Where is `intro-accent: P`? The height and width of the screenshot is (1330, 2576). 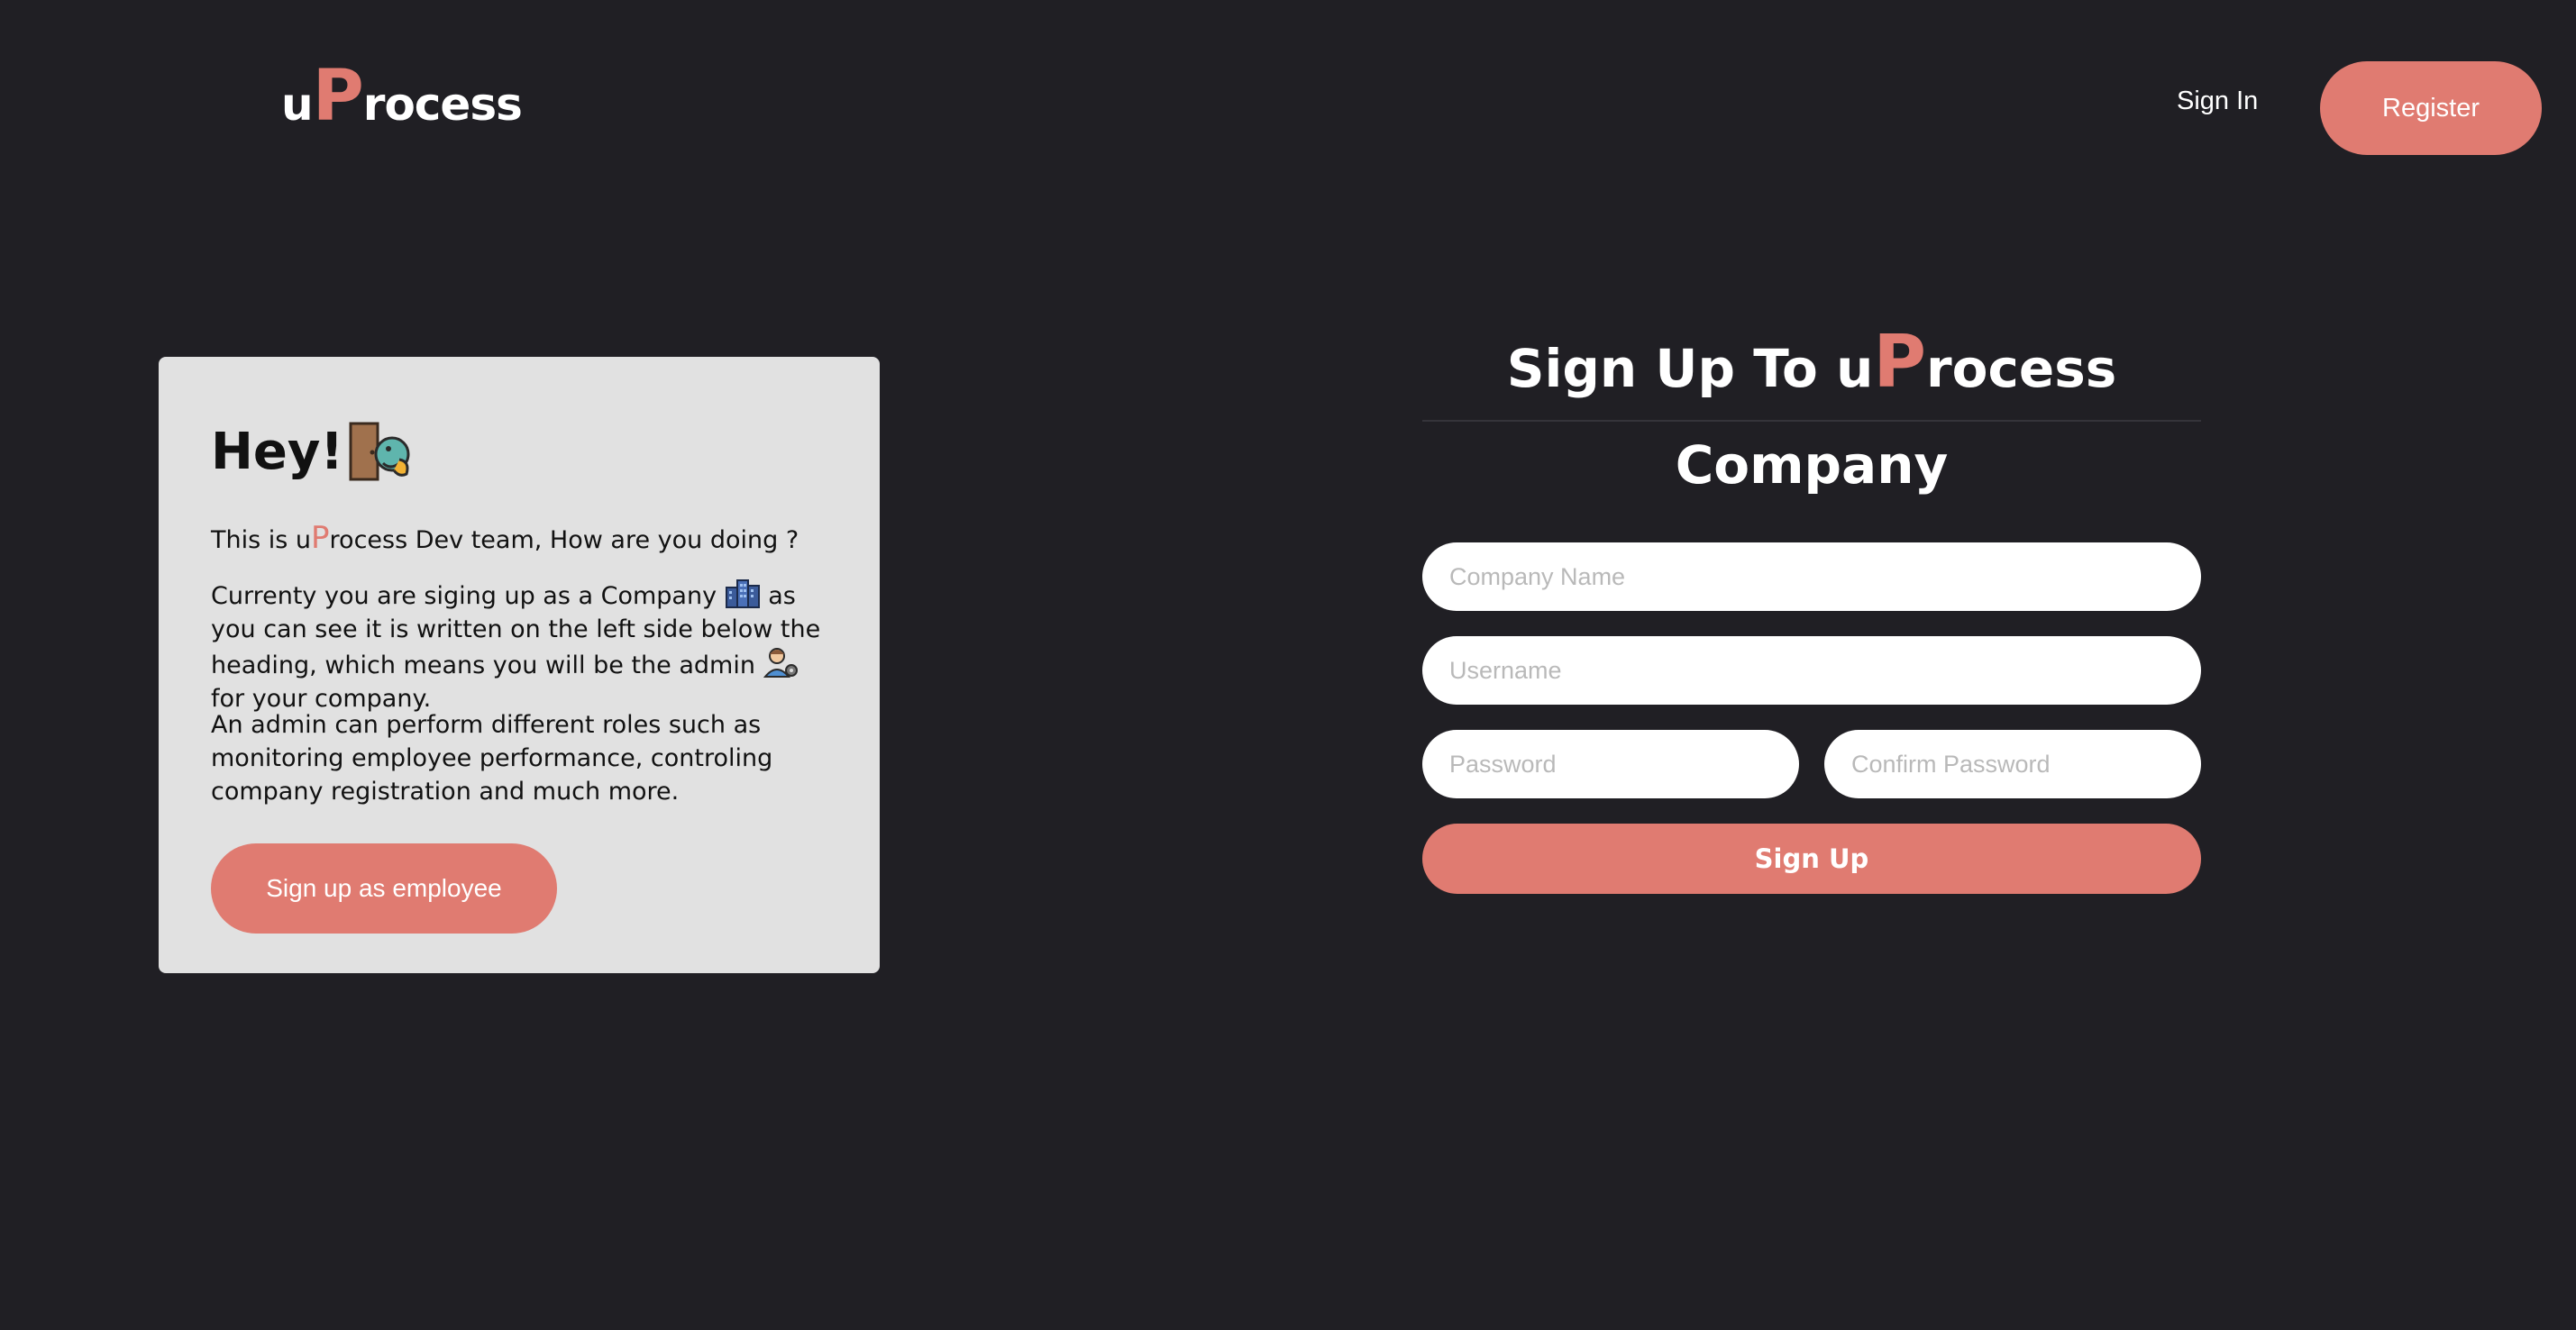
intro-accent: P is located at coordinates (320, 538).